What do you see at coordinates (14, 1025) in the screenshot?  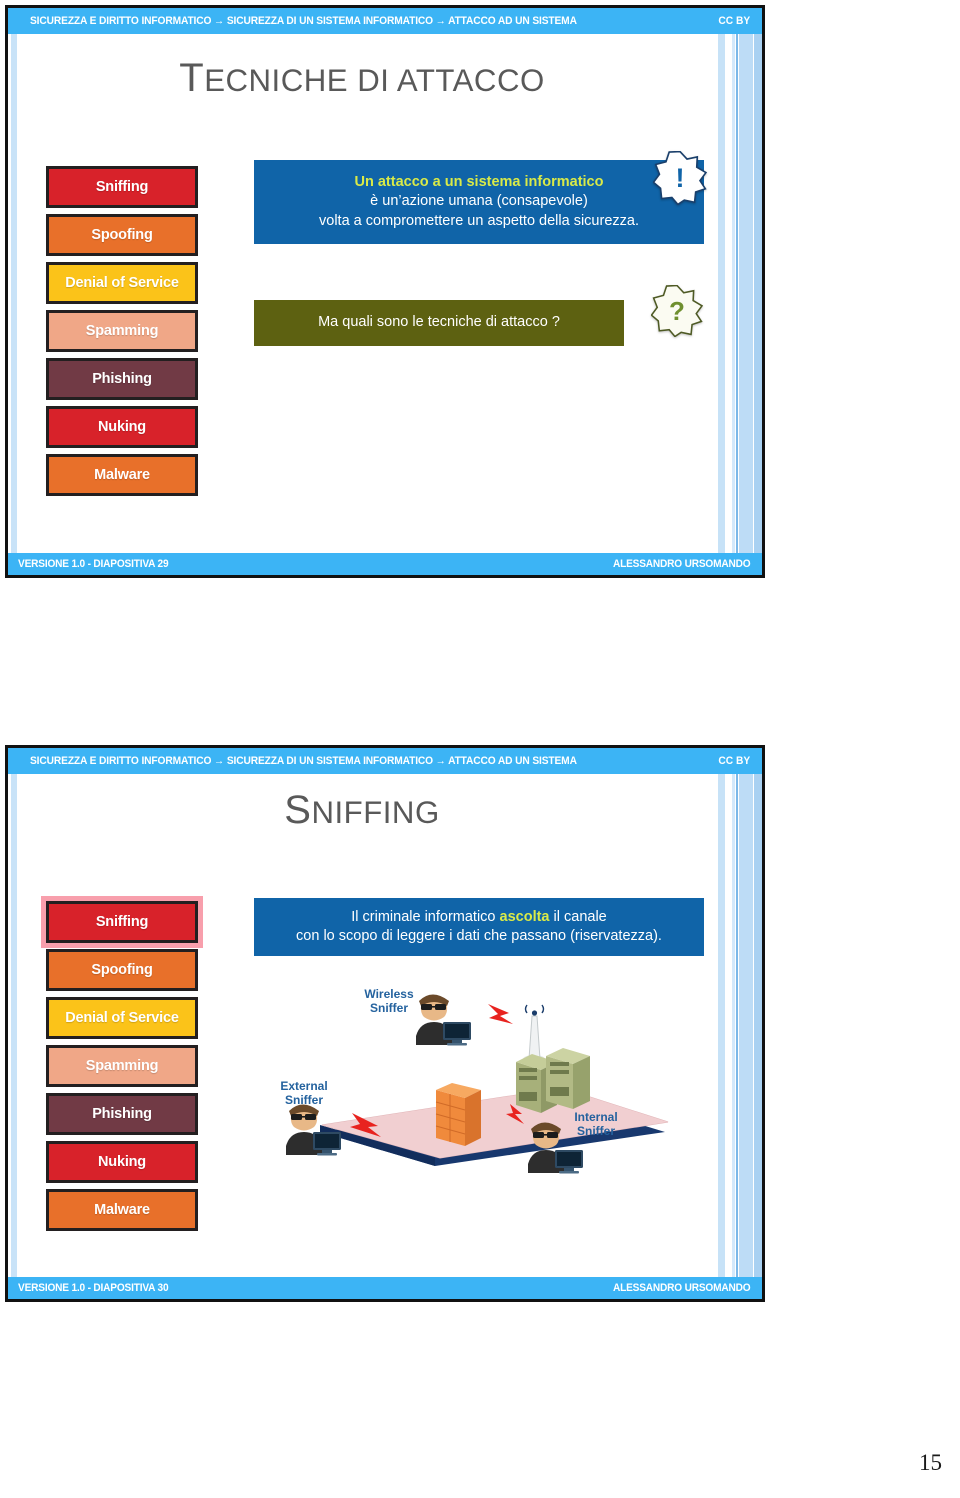 I see `slide2-left-stripe` at bounding box center [14, 1025].